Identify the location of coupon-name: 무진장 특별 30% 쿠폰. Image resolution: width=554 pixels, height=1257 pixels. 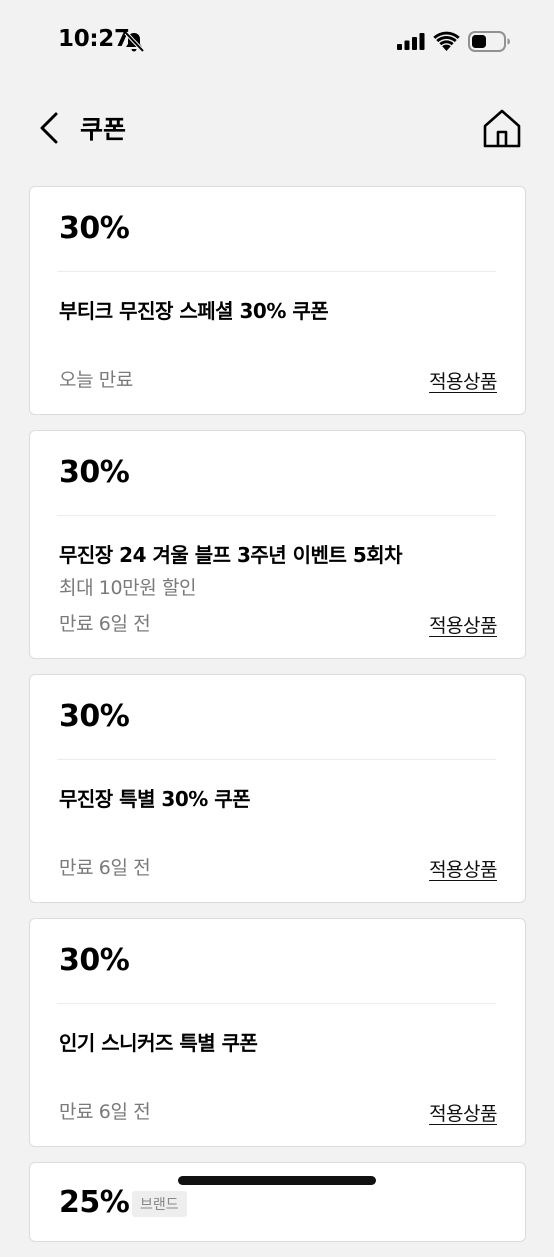
(155, 799).